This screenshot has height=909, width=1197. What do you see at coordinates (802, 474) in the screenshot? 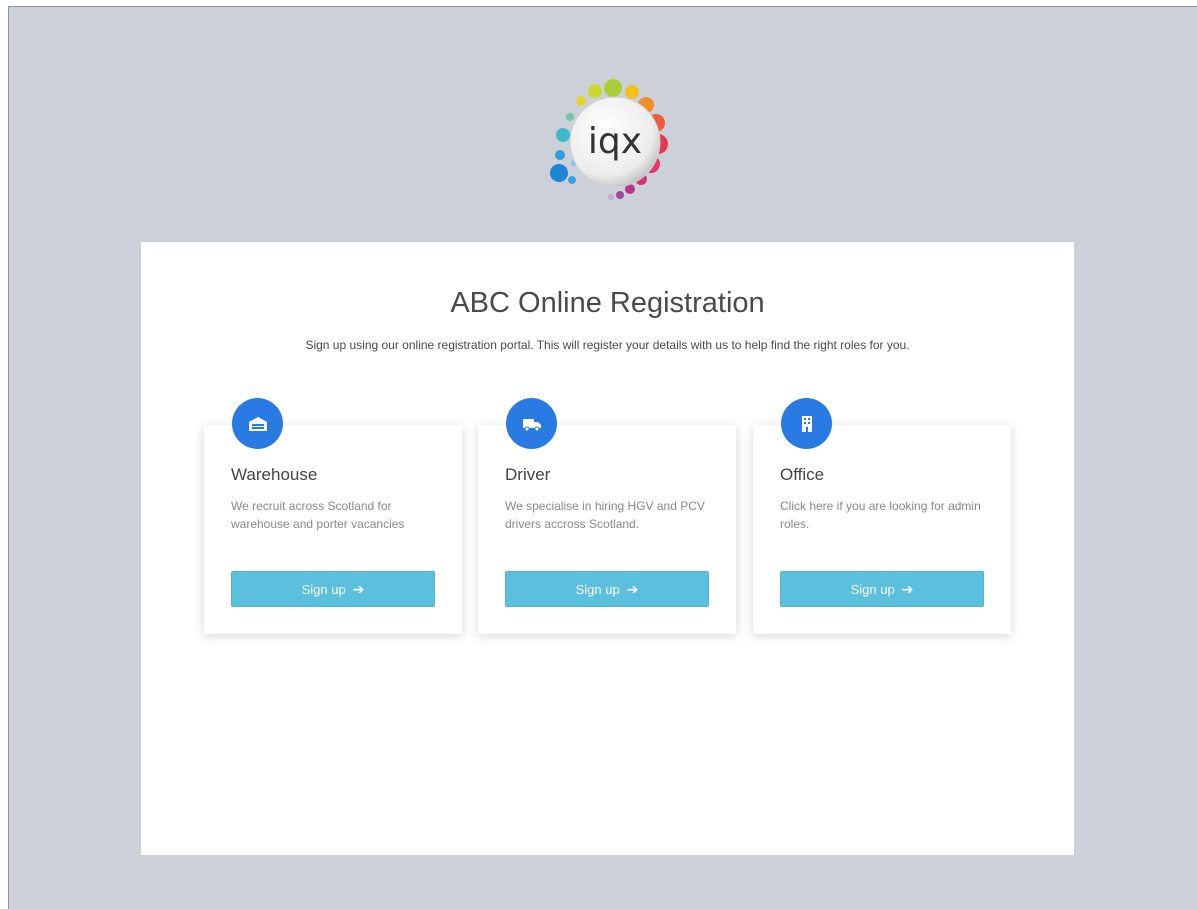
I see `office-title: Office` at bounding box center [802, 474].